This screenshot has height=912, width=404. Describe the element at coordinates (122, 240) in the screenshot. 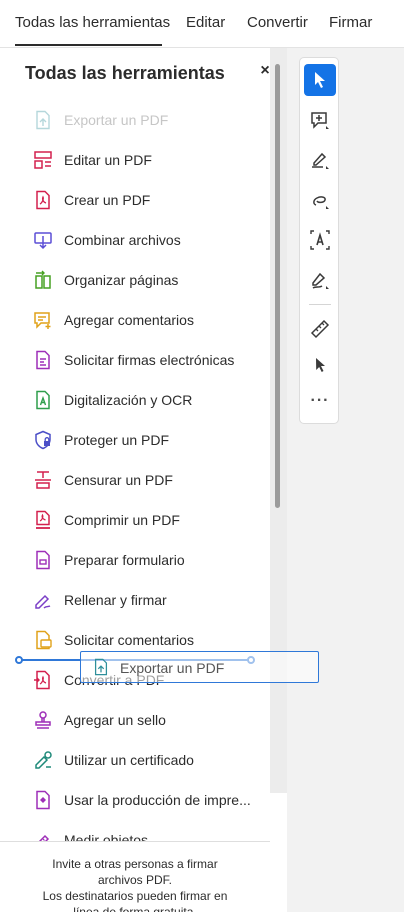

I see `tool-label: Combinar archivos` at that location.